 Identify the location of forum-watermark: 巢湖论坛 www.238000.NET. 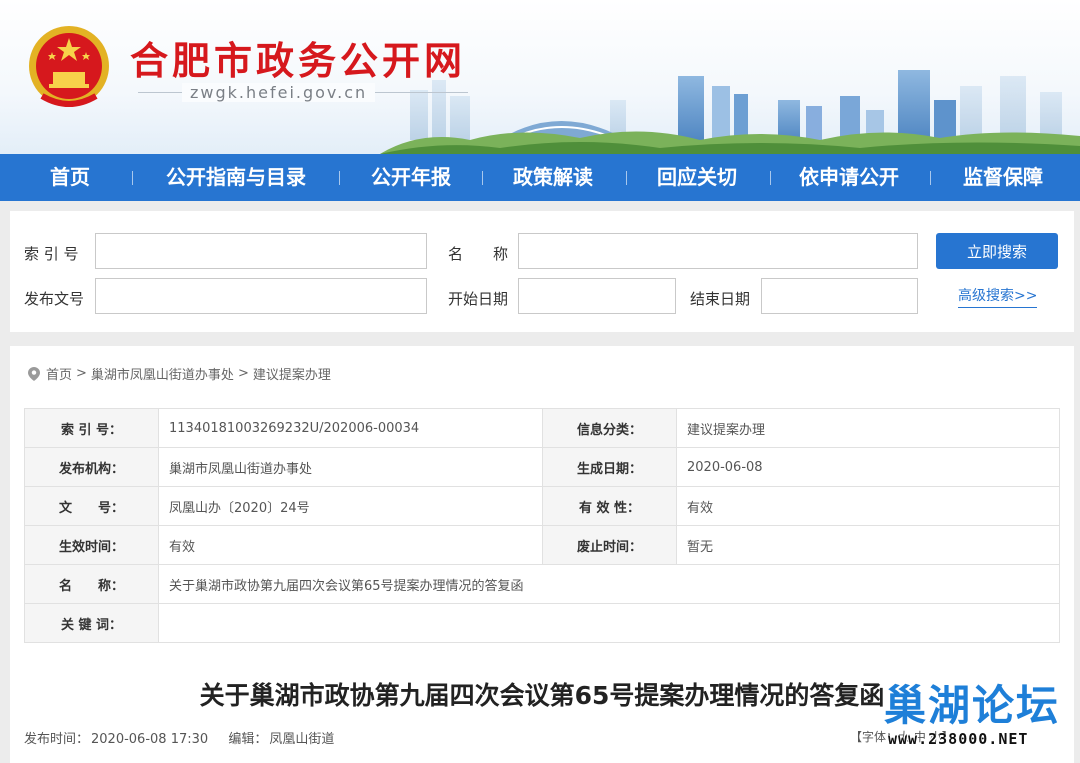
(979, 717).